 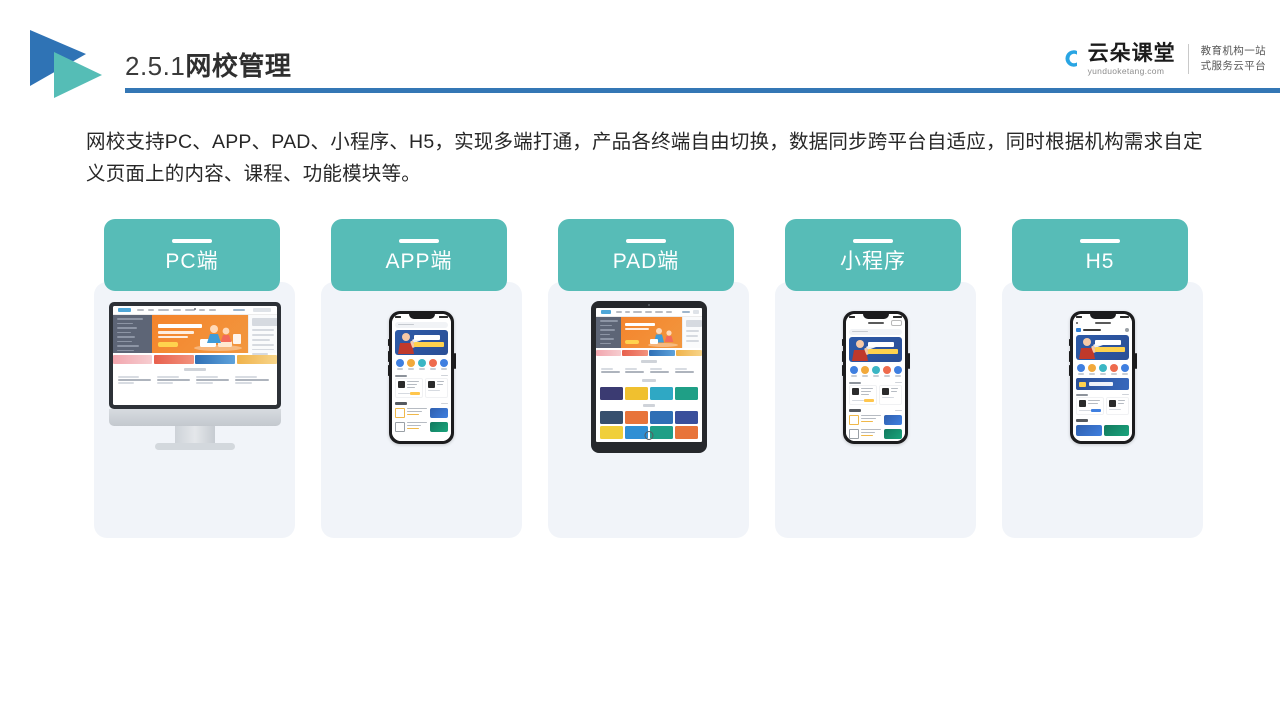 What do you see at coordinates (1131, 53) in the screenshot?
I see `brand-name: 云朵课堂` at bounding box center [1131, 53].